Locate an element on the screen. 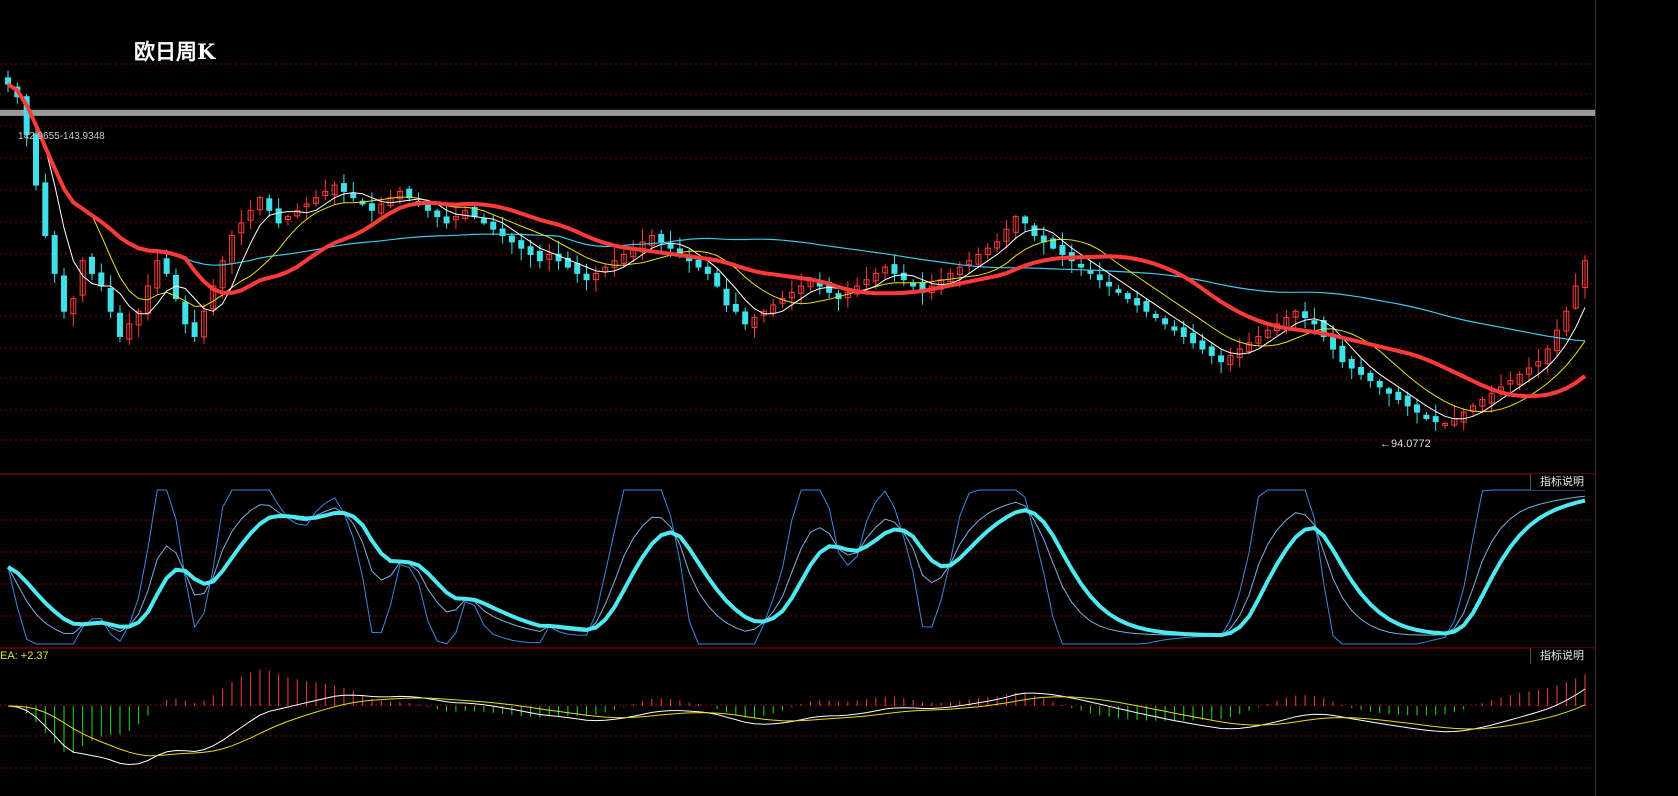 The height and width of the screenshot is (796, 1678). price-level-band is located at coordinates (797, 112).